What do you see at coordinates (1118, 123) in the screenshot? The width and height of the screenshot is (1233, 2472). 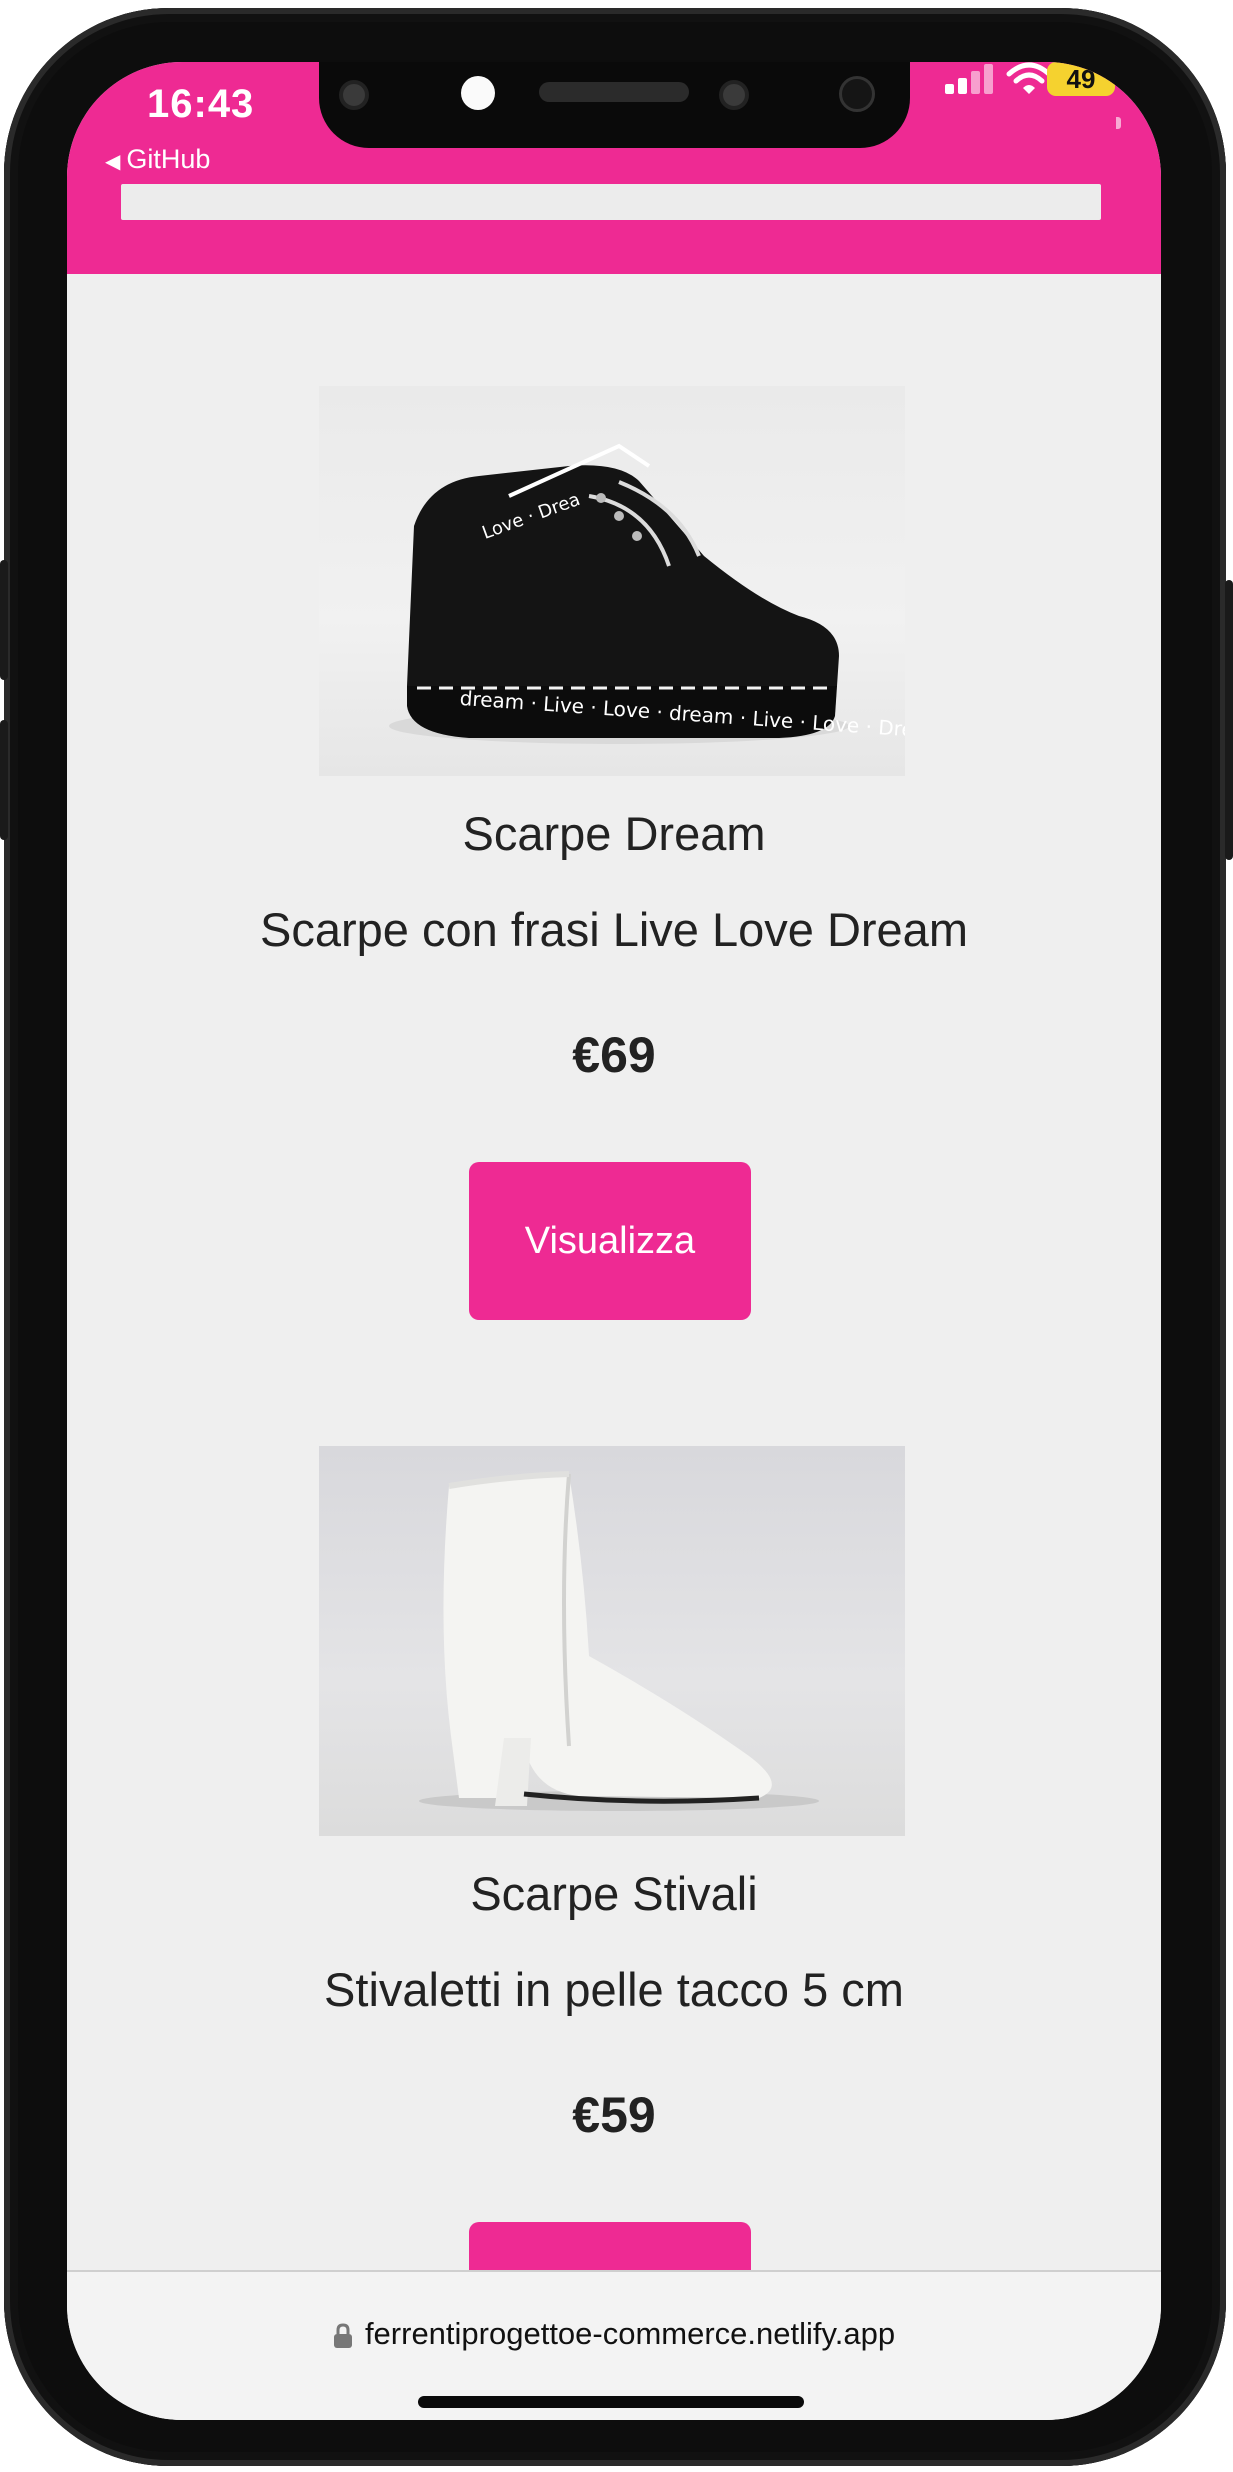 I see `battery-cap` at bounding box center [1118, 123].